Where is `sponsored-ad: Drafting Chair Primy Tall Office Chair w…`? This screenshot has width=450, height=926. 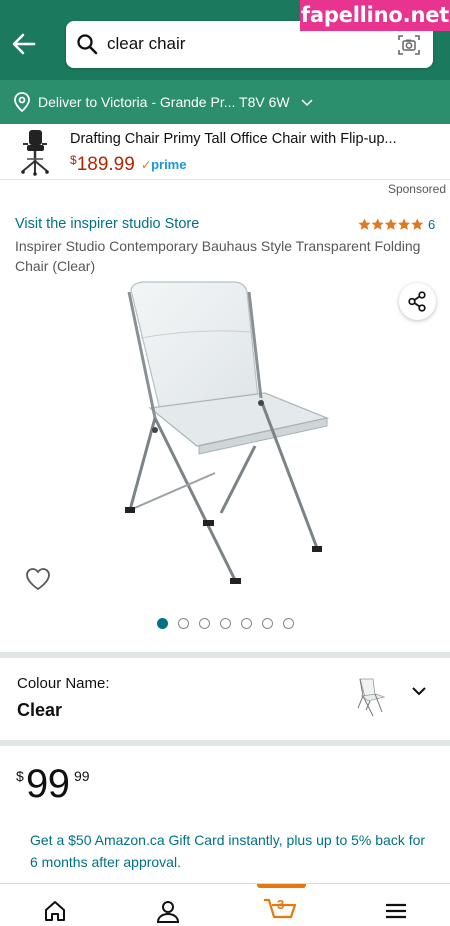
sponsored-ad: Drafting Chair Primy Tall Office Chair w… is located at coordinates (225, 152).